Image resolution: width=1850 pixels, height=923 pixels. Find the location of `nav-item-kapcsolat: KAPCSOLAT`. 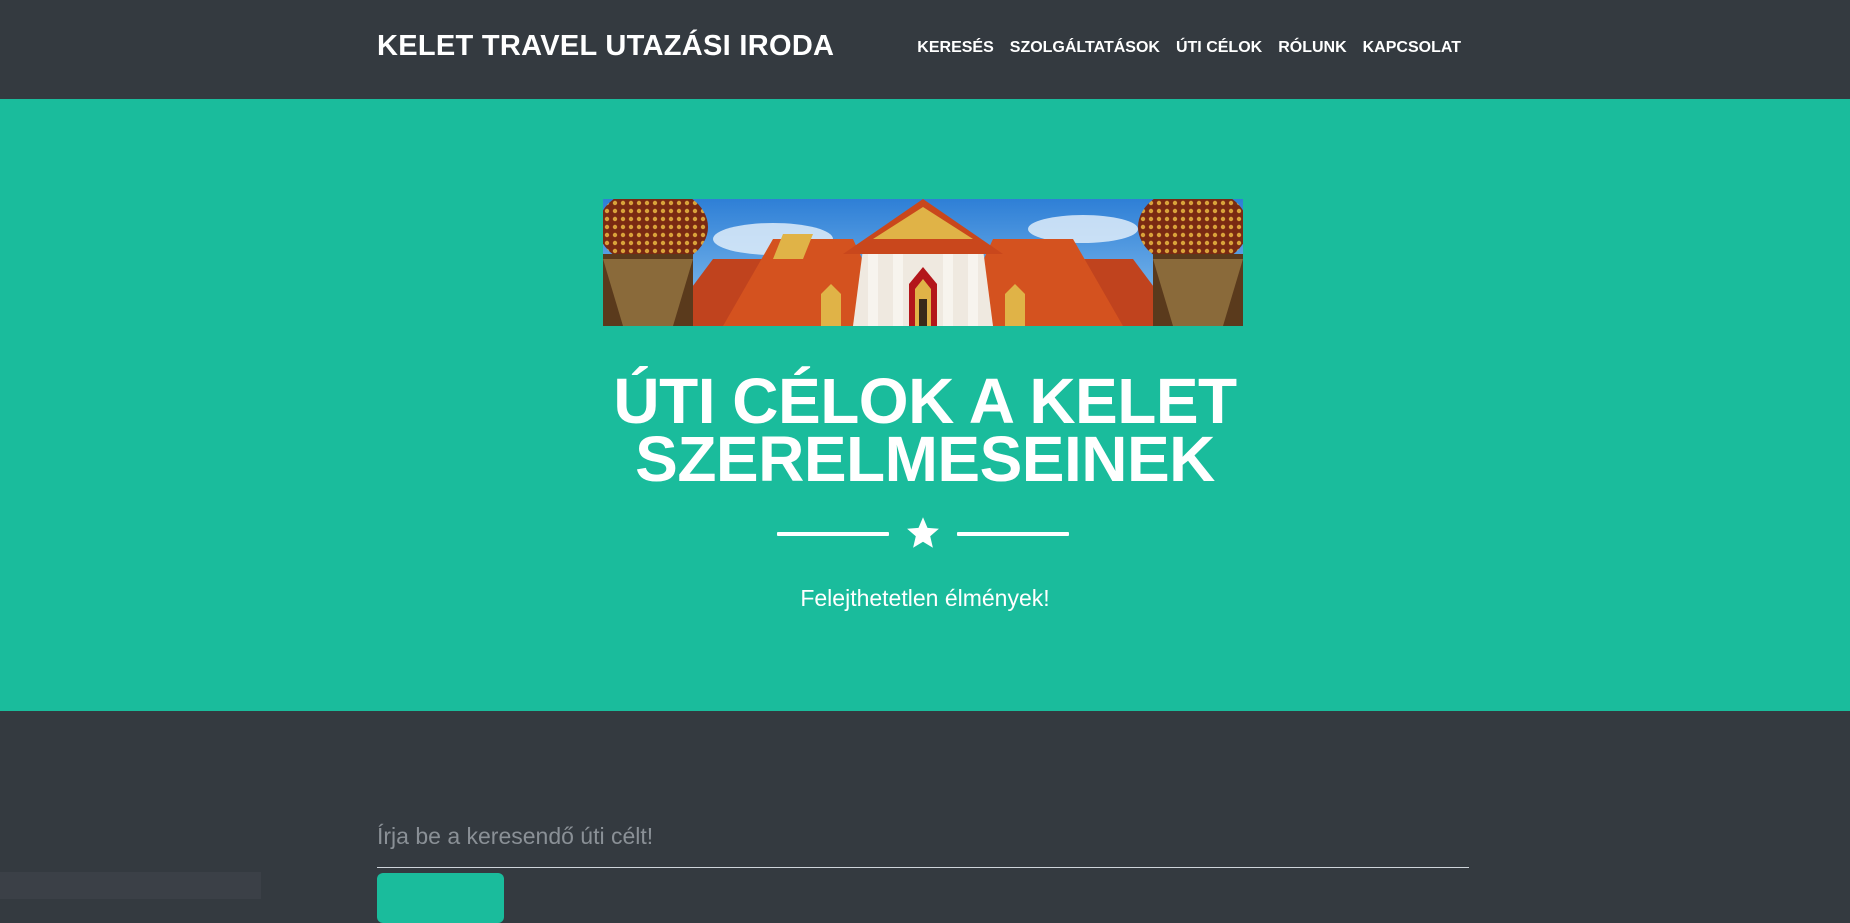

nav-item-kapcsolat: KAPCSOLAT is located at coordinates (1412, 48).